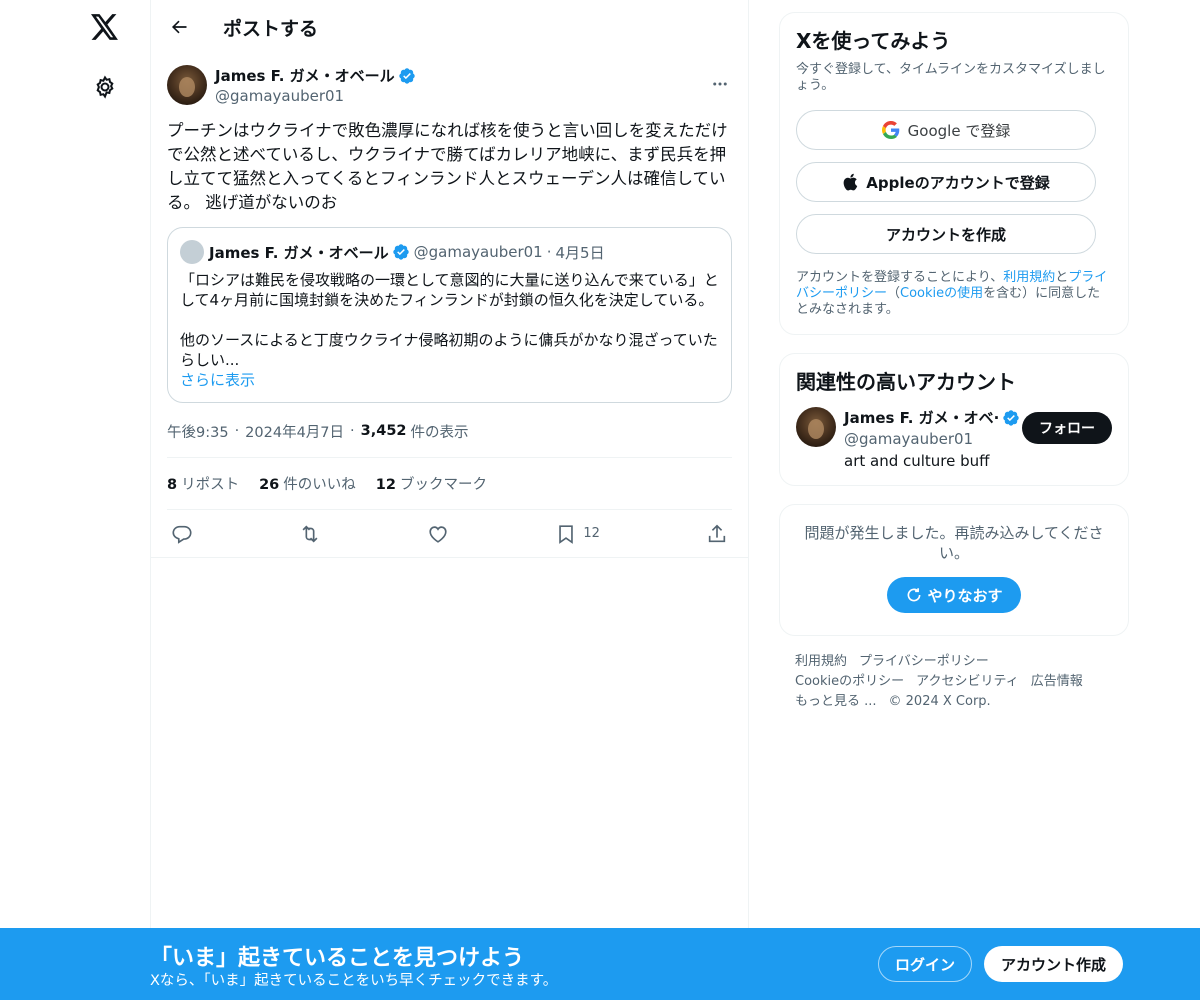  What do you see at coordinates (890, 130) in the screenshot?
I see `google-icon` at bounding box center [890, 130].